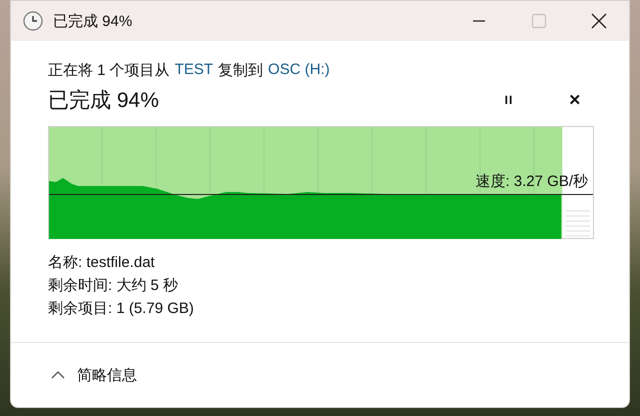 The image size is (640, 416). I want to click on close-icon, so click(599, 21).